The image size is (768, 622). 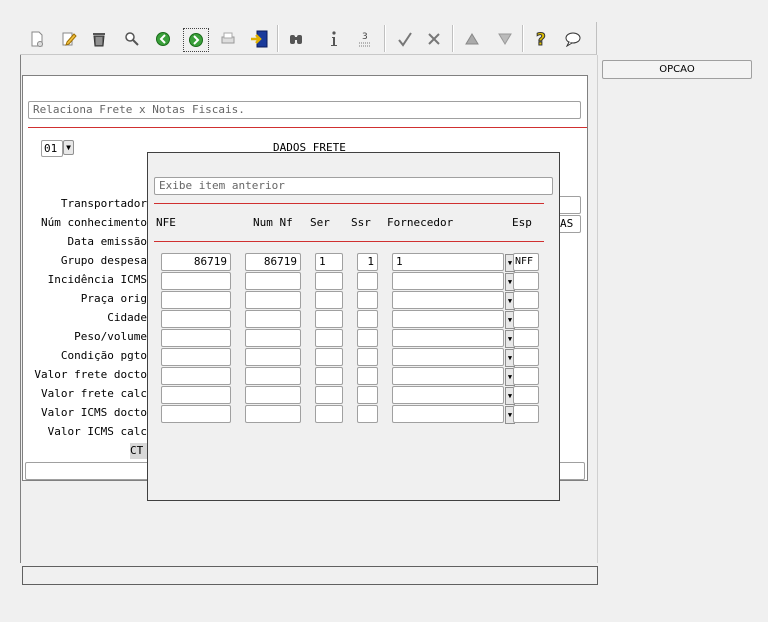 I want to click on confirm-icon, so click(x=405, y=39).